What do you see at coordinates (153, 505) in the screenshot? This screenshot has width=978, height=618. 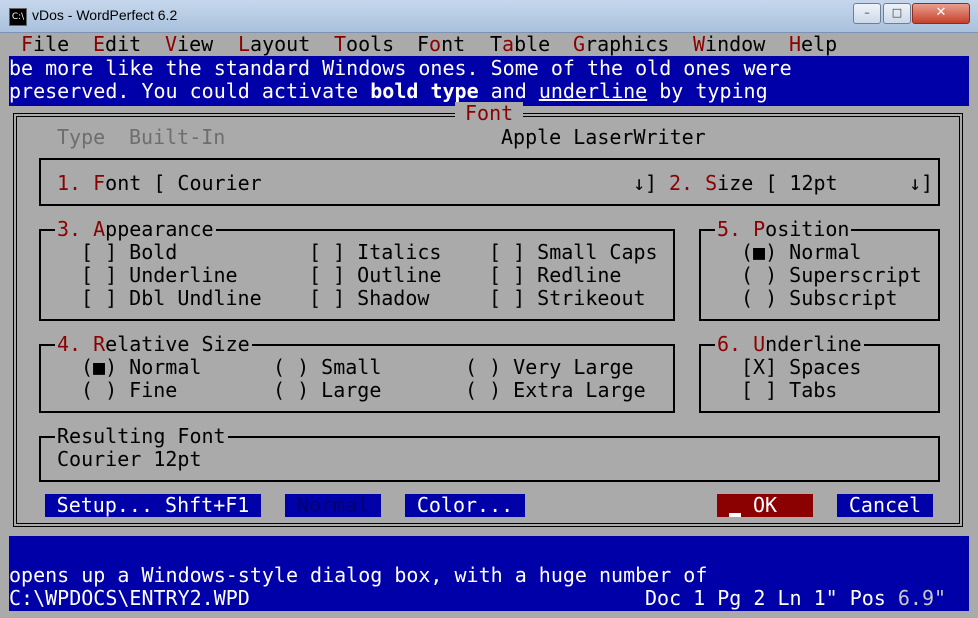 I see `setup-button: Setup... Shft+F1` at bounding box center [153, 505].